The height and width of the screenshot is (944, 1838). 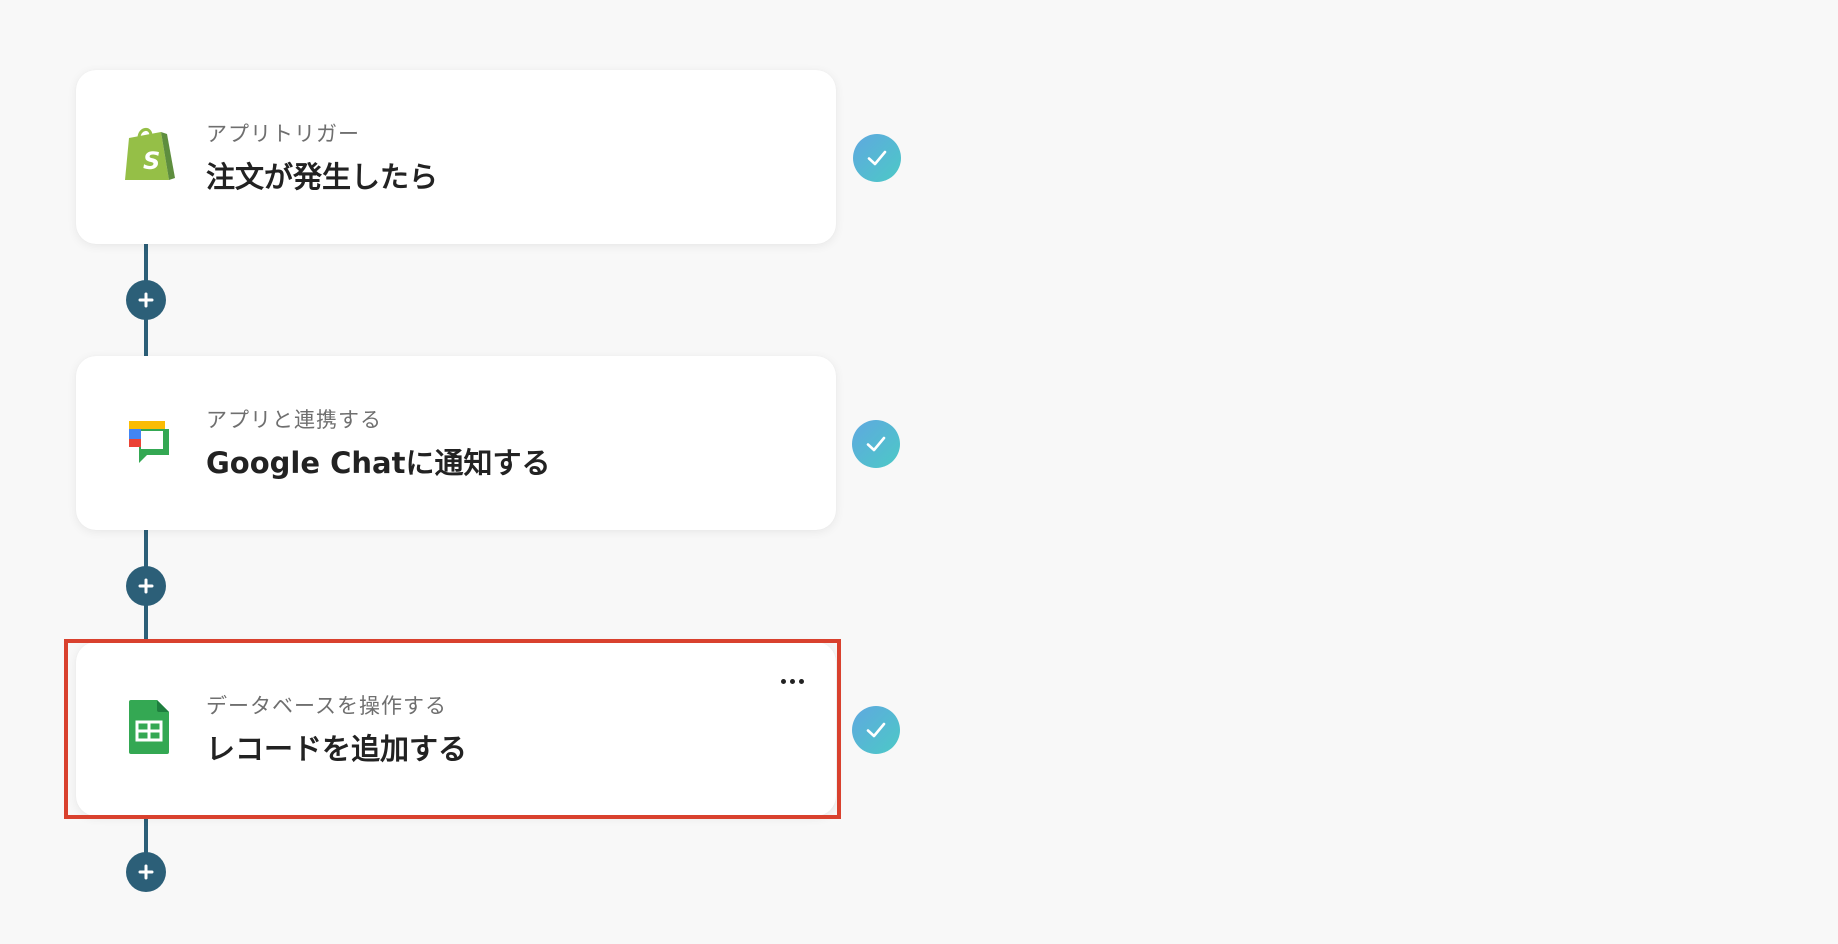 I want to click on step-title: レコードを追加する, so click(x=337, y=749).